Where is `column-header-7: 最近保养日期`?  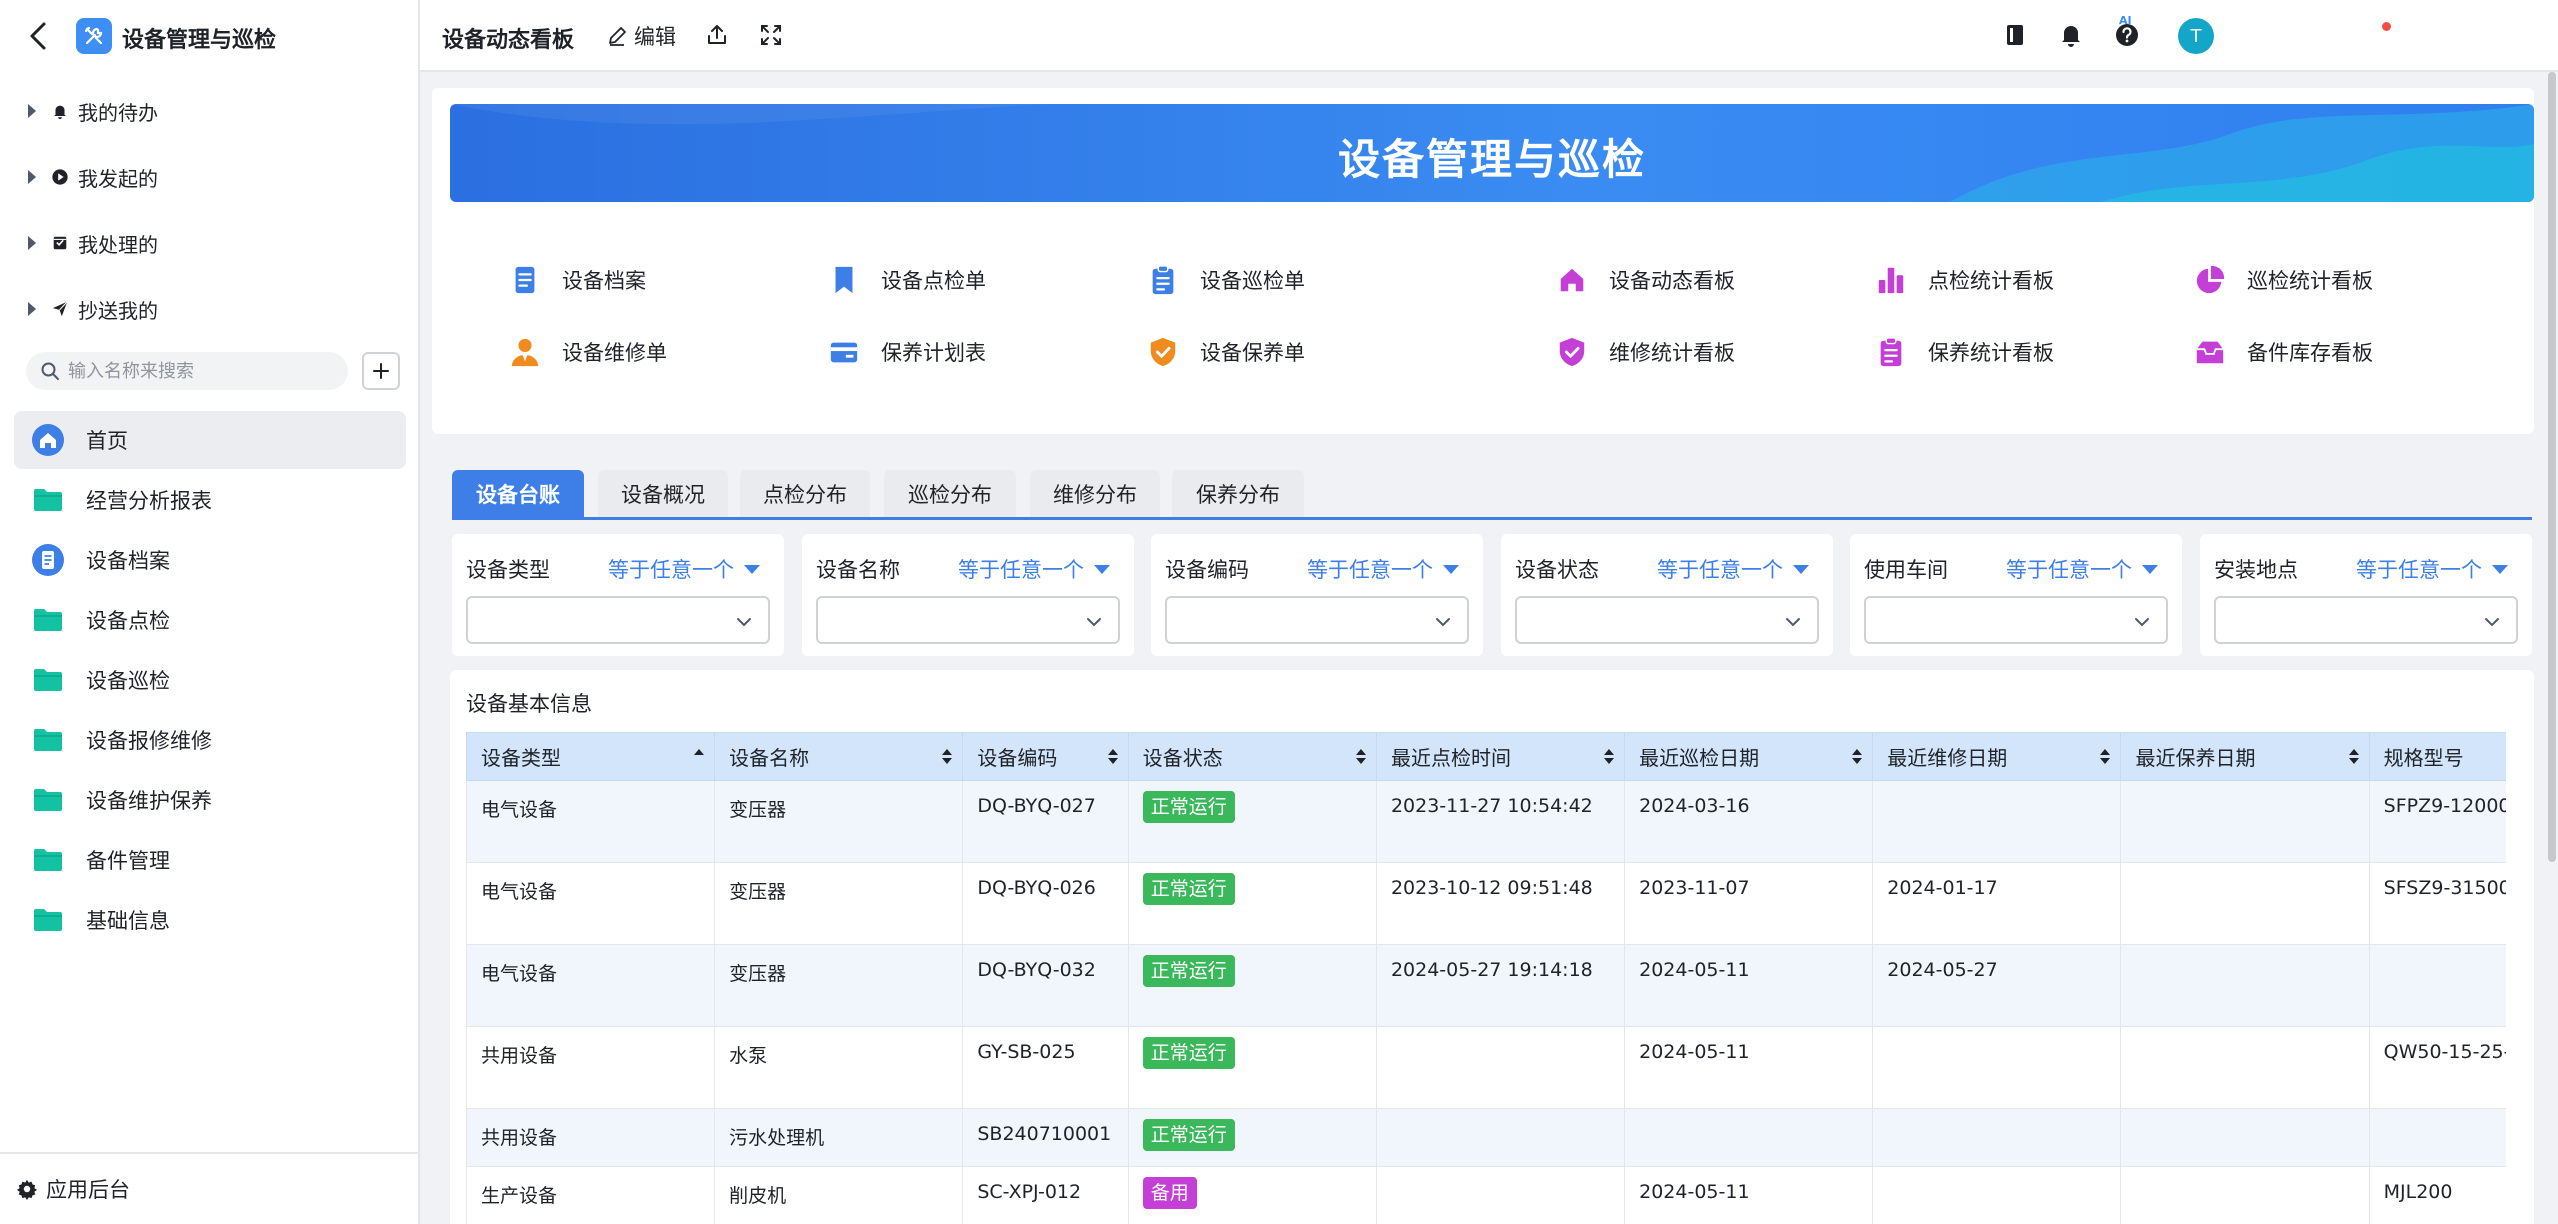 column-header-7: 最近保养日期 is located at coordinates (2245, 756).